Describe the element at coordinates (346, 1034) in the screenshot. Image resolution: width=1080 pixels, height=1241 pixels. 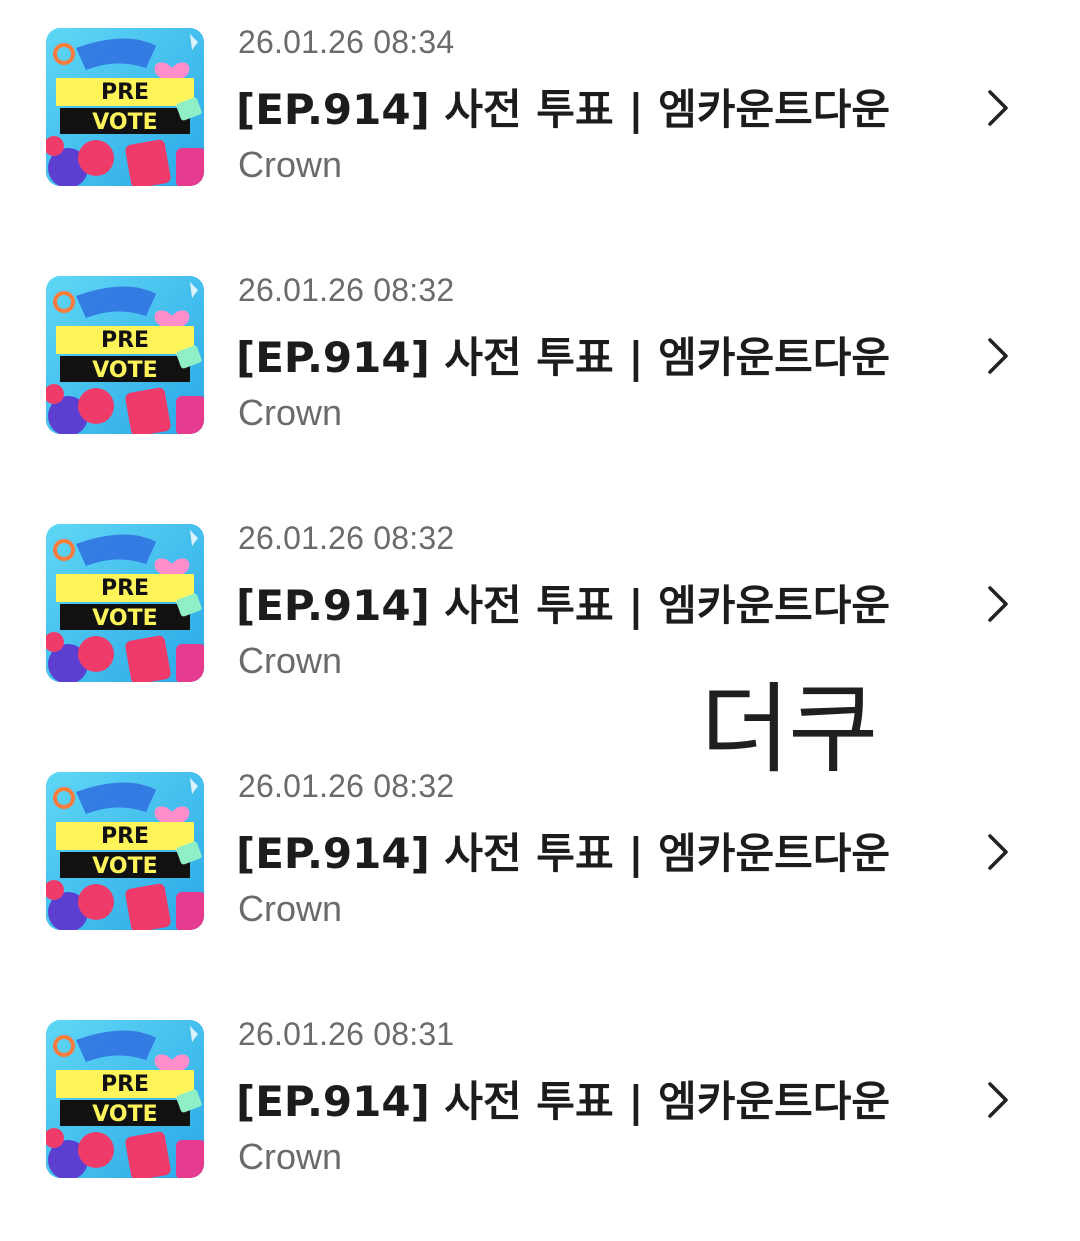
I see `item-date: 26.01.26 08:31` at that location.